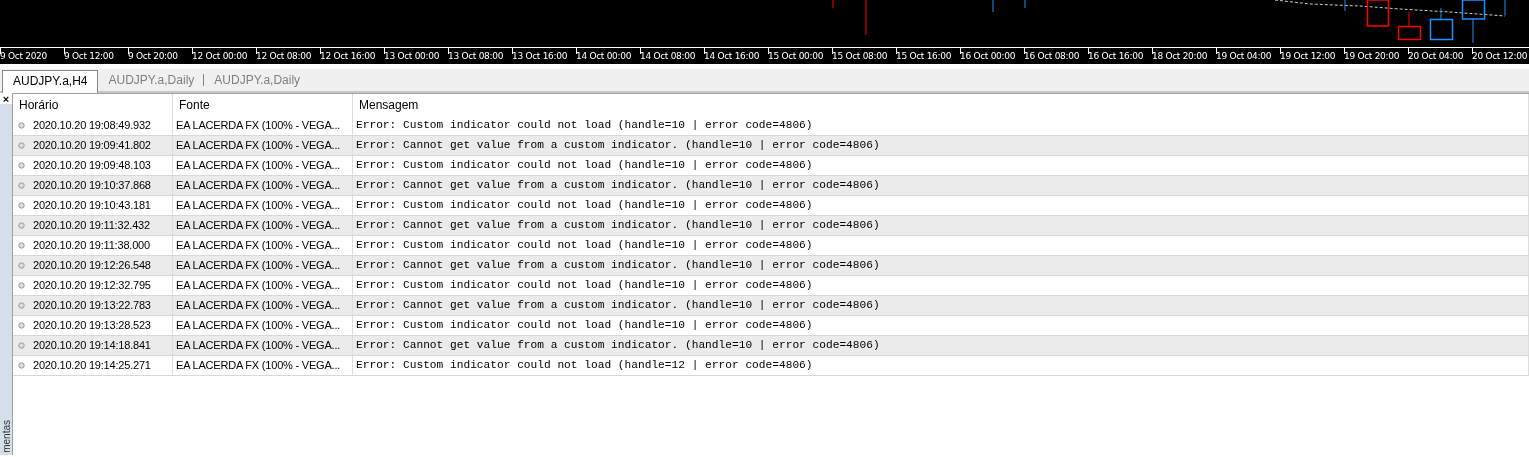  What do you see at coordinates (604, 56) in the screenshot?
I see `time-axis-label: 14 Oct 00:00` at bounding box center [604, 56].